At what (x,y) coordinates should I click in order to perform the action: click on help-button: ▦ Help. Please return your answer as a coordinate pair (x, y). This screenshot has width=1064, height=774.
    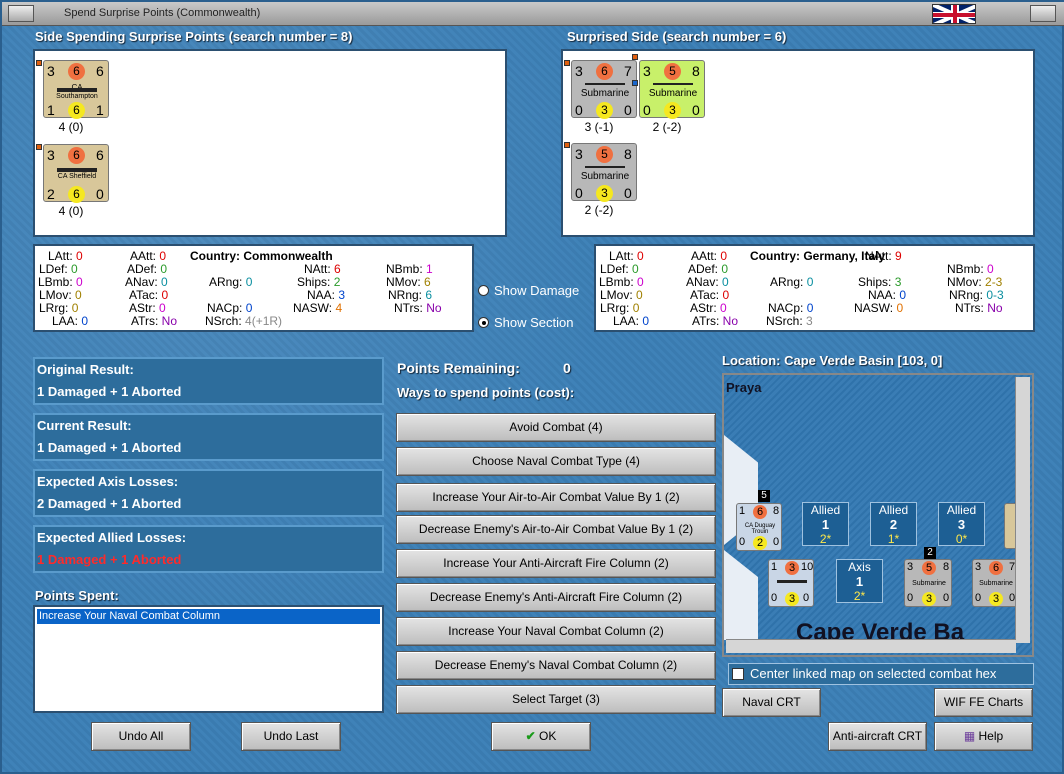
    Looking at the image, I should click on (983, 736).